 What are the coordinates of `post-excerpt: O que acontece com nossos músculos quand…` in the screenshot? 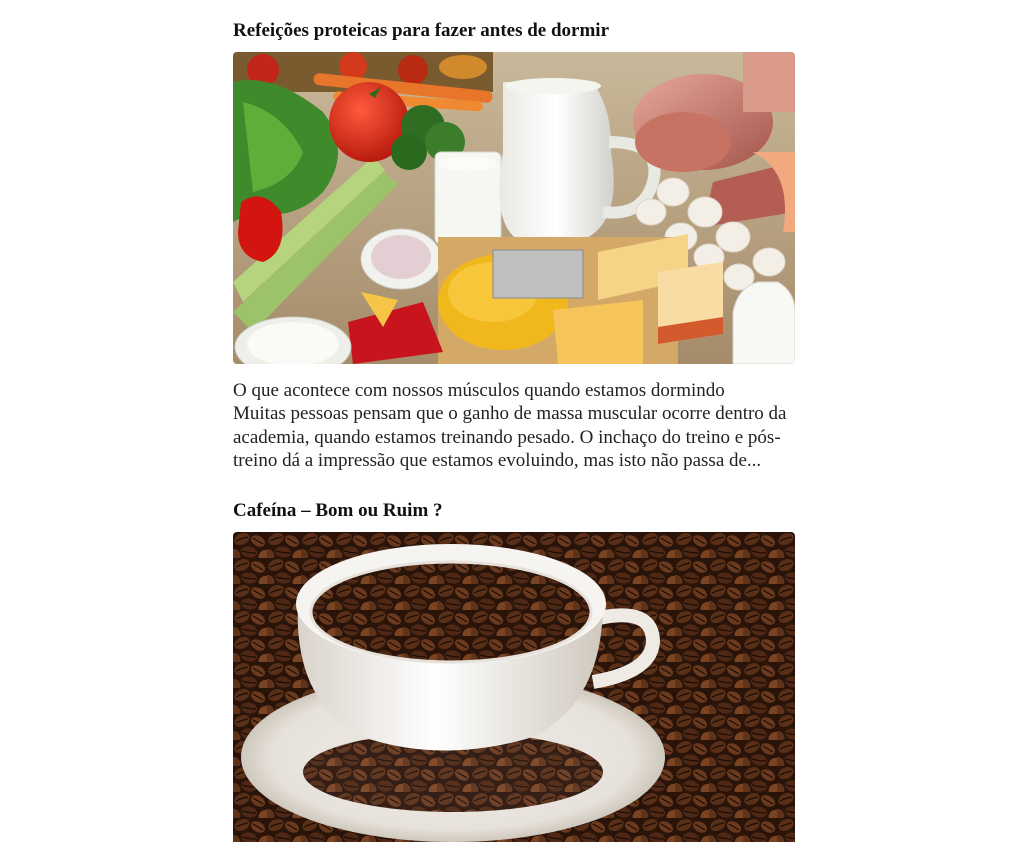 It's located at (514, 418).